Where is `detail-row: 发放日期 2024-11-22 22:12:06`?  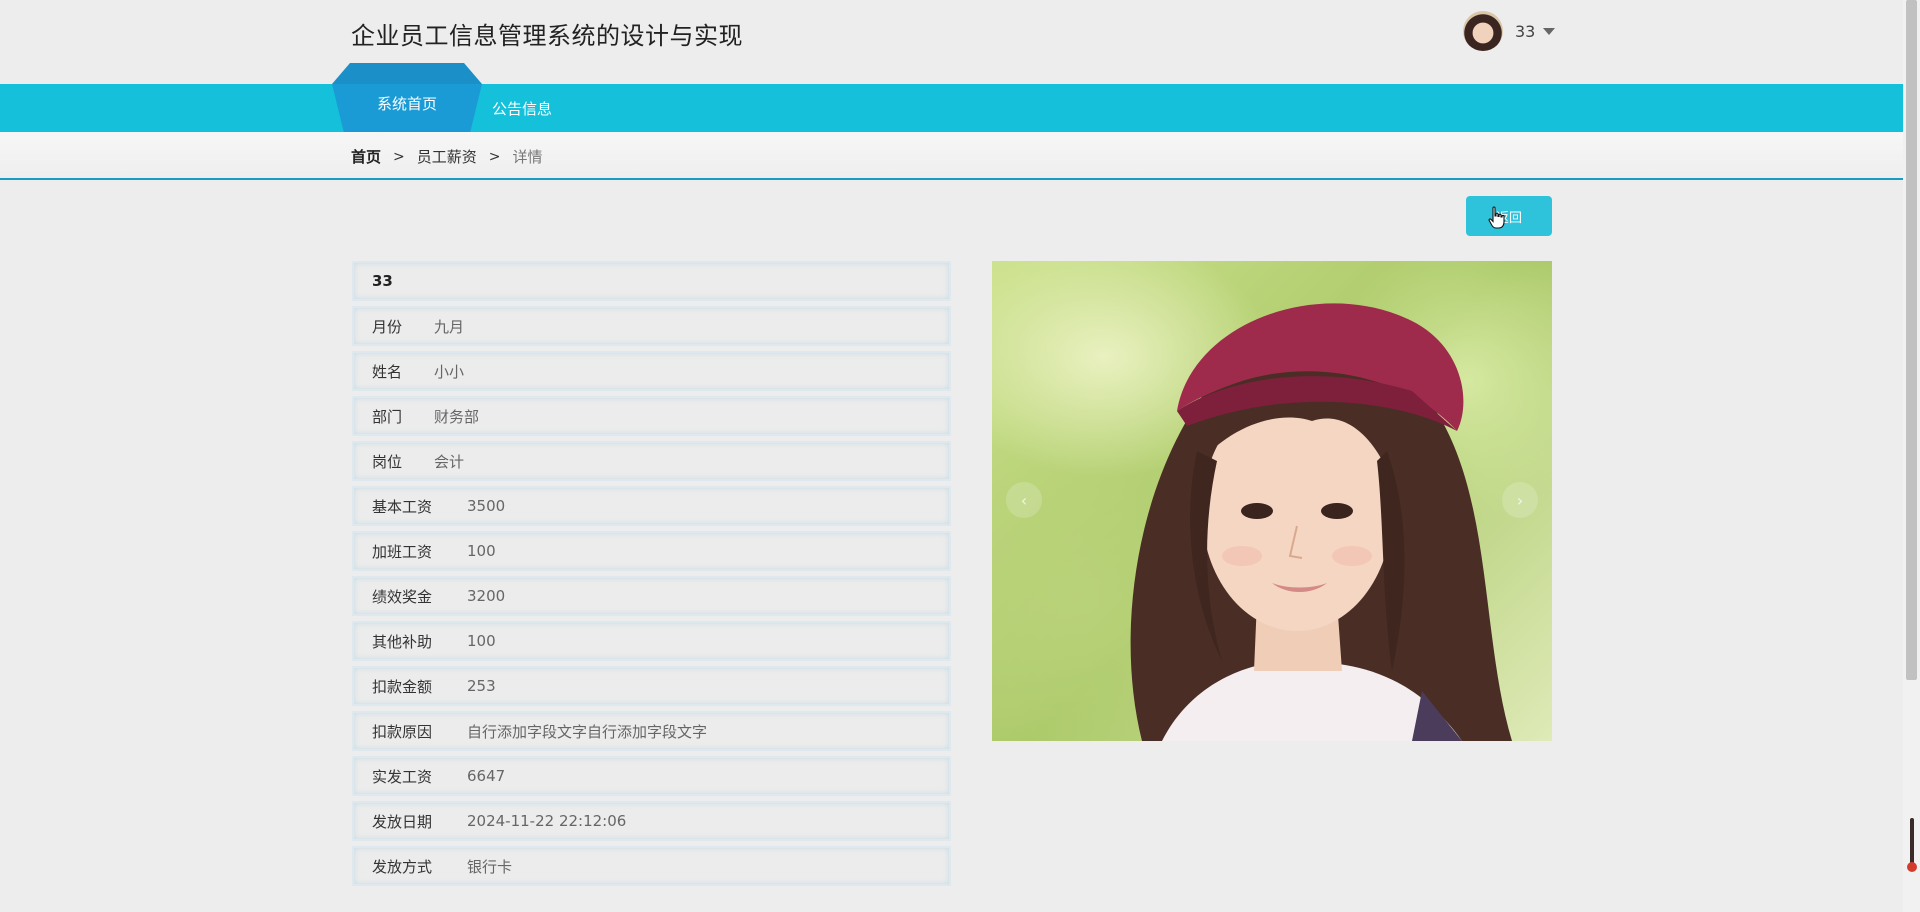
detail-row: 发放日期 2024-11-22 22:12:06 is located at coordinates (651, 821).